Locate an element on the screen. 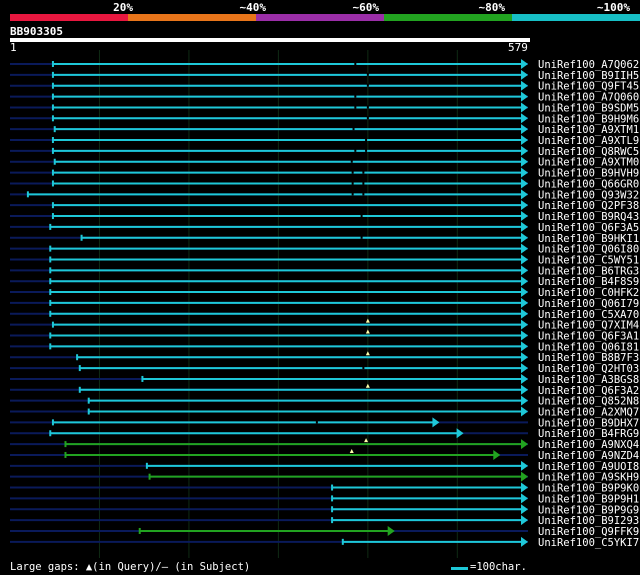 This screenshot has height=575, width=640. large-gaps-note: Large gaps: ▲(in Query)/– (in Subject) is located at coordinates (130, 567).